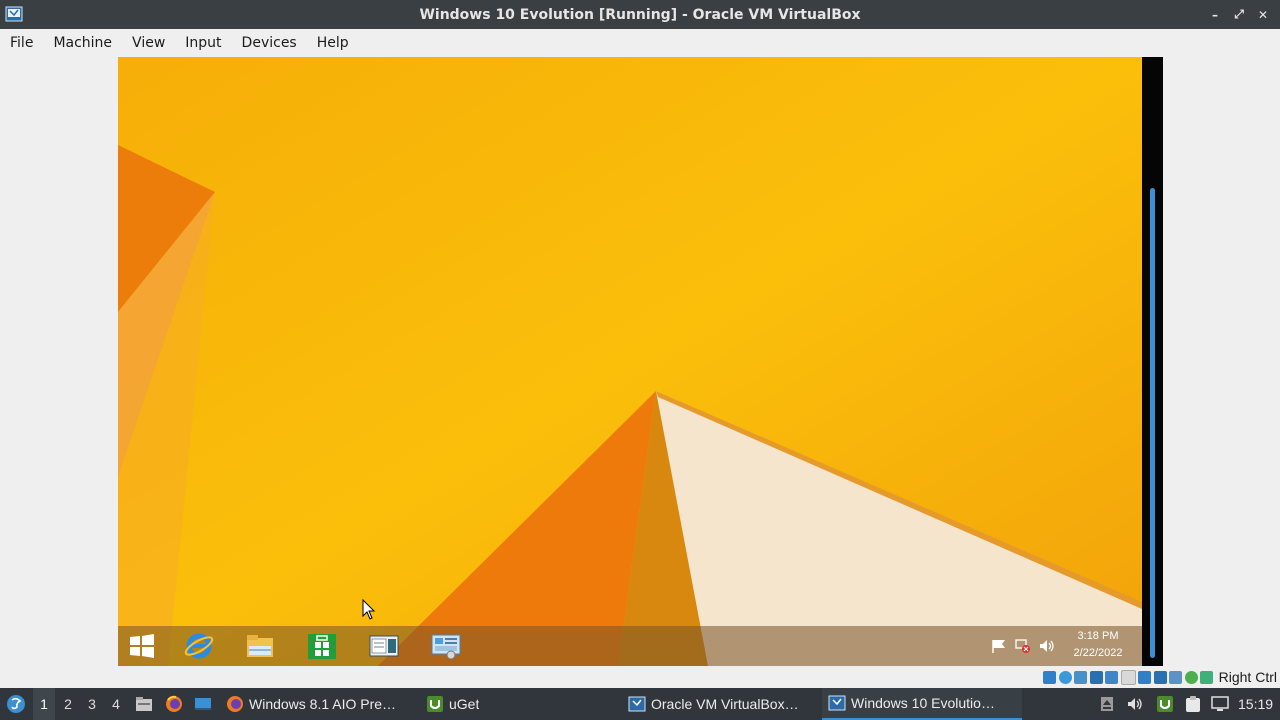  Describe the element at coordinates (518, 704) in the screenshot. I see `task-uget: uGet` at that location.